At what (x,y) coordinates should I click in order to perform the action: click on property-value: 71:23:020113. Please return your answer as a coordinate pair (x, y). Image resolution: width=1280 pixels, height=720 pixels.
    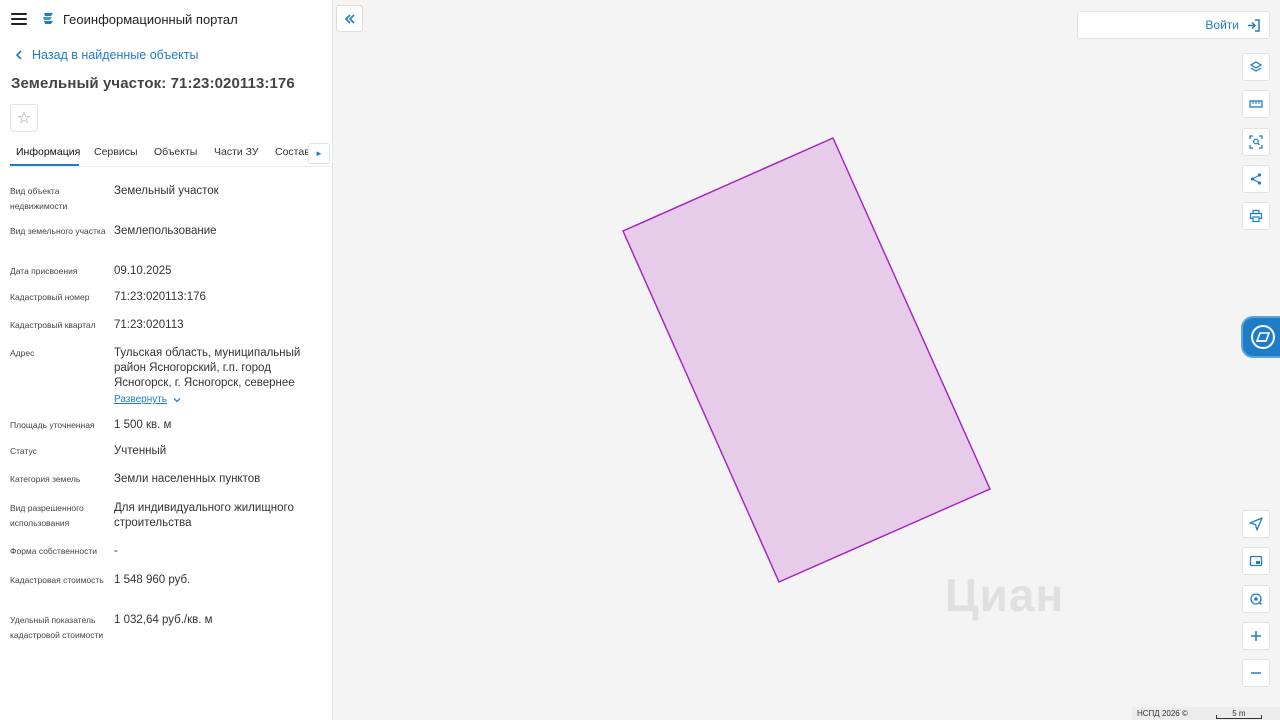
    Looking at the image, I should click on (149, 325).